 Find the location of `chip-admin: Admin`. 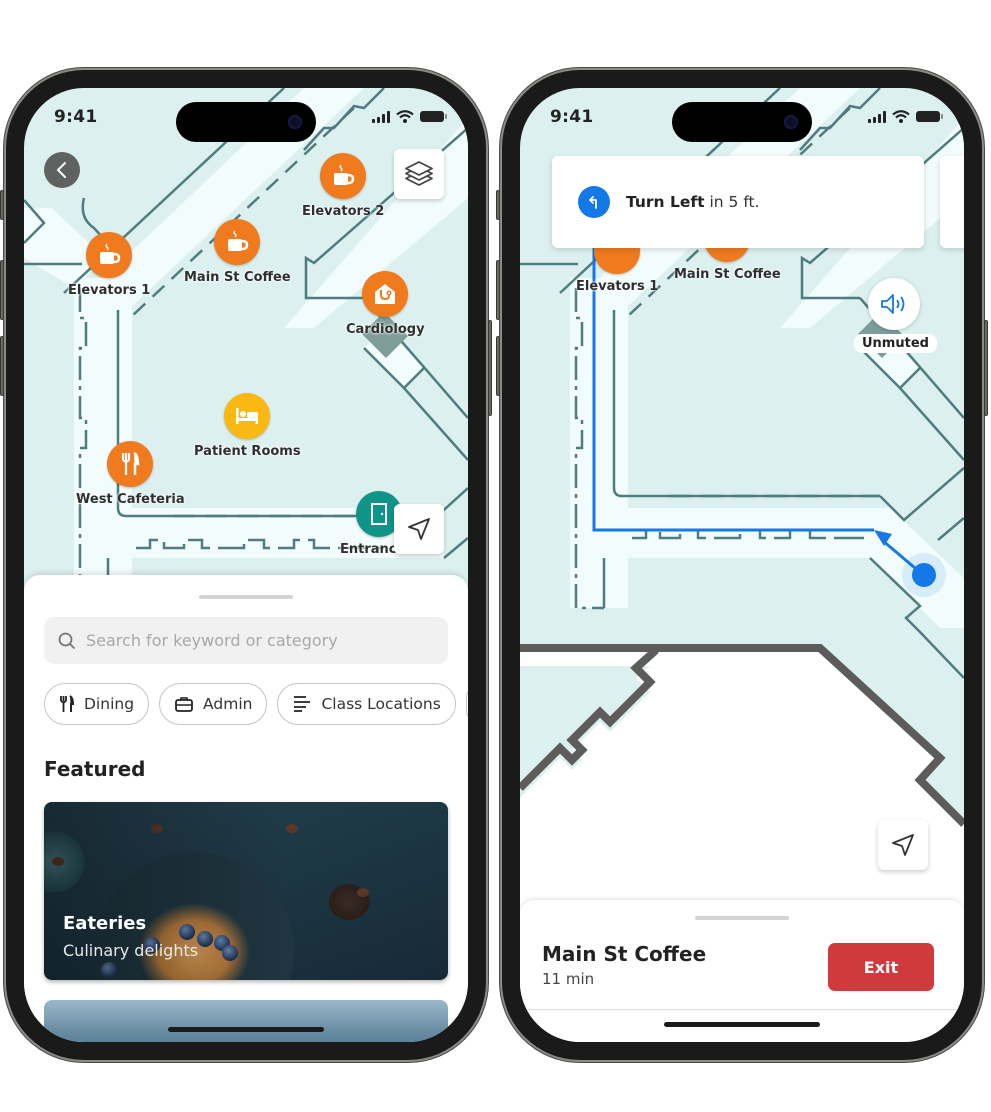

chip-admin: Admin is located at coordinates (213, 704).